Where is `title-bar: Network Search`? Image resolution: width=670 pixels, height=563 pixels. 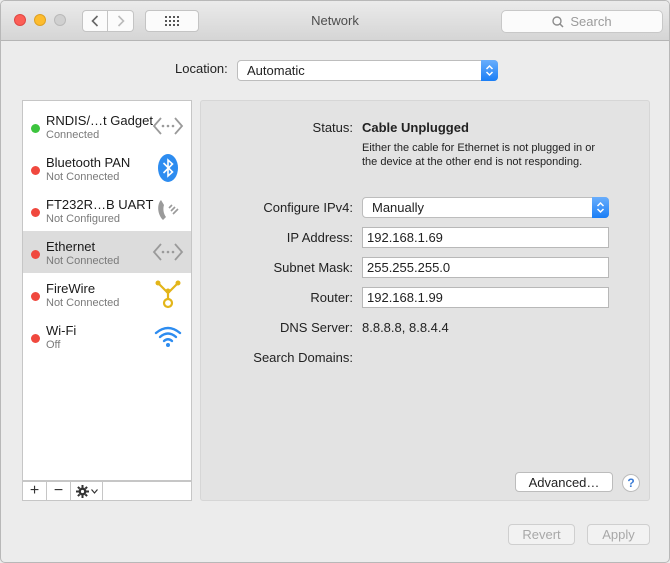 title-bar: Network Search is located at coordinates (335, 21).